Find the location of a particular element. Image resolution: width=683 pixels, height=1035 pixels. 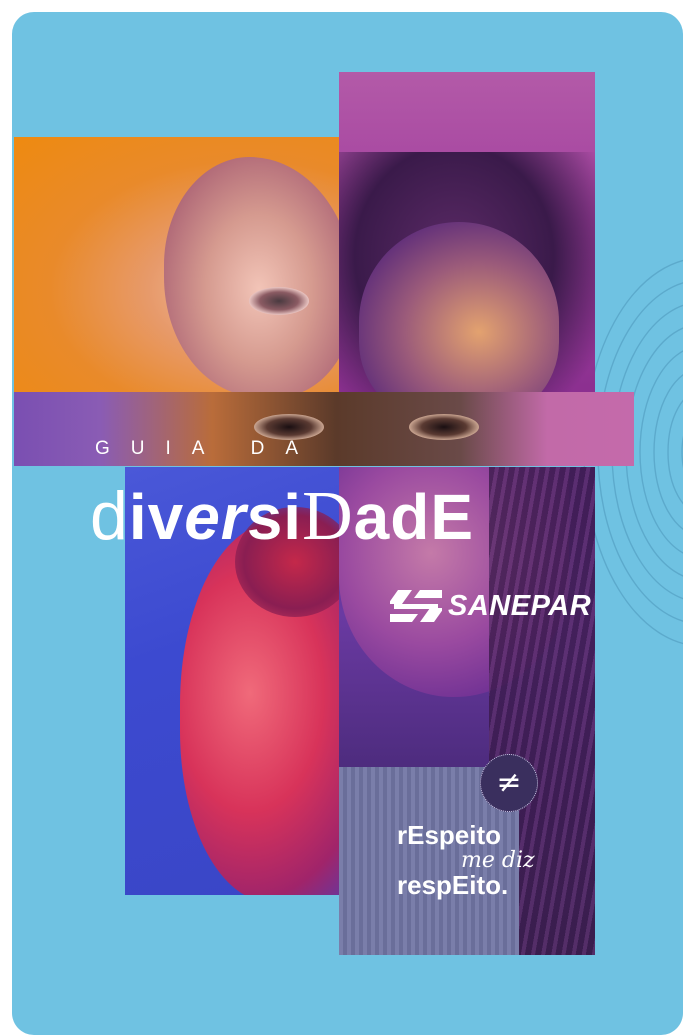

cover-title: diversiDadE is located at coordinates (282, 516).